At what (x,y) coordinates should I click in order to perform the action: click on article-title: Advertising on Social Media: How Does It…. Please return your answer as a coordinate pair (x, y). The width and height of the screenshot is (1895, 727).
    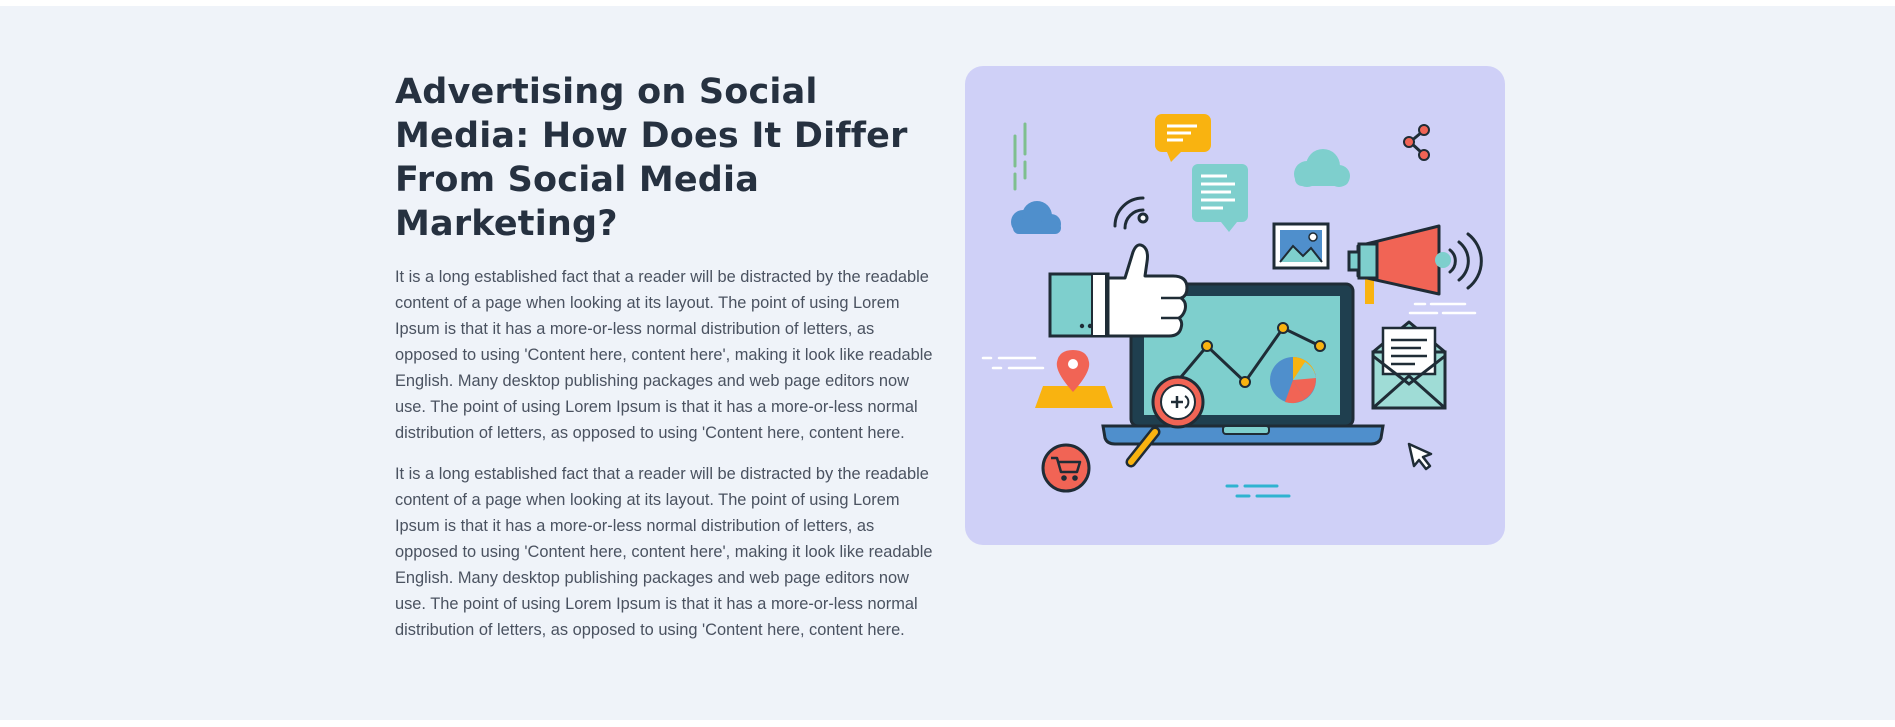
    Looking at the image, I should click on (651, 158).